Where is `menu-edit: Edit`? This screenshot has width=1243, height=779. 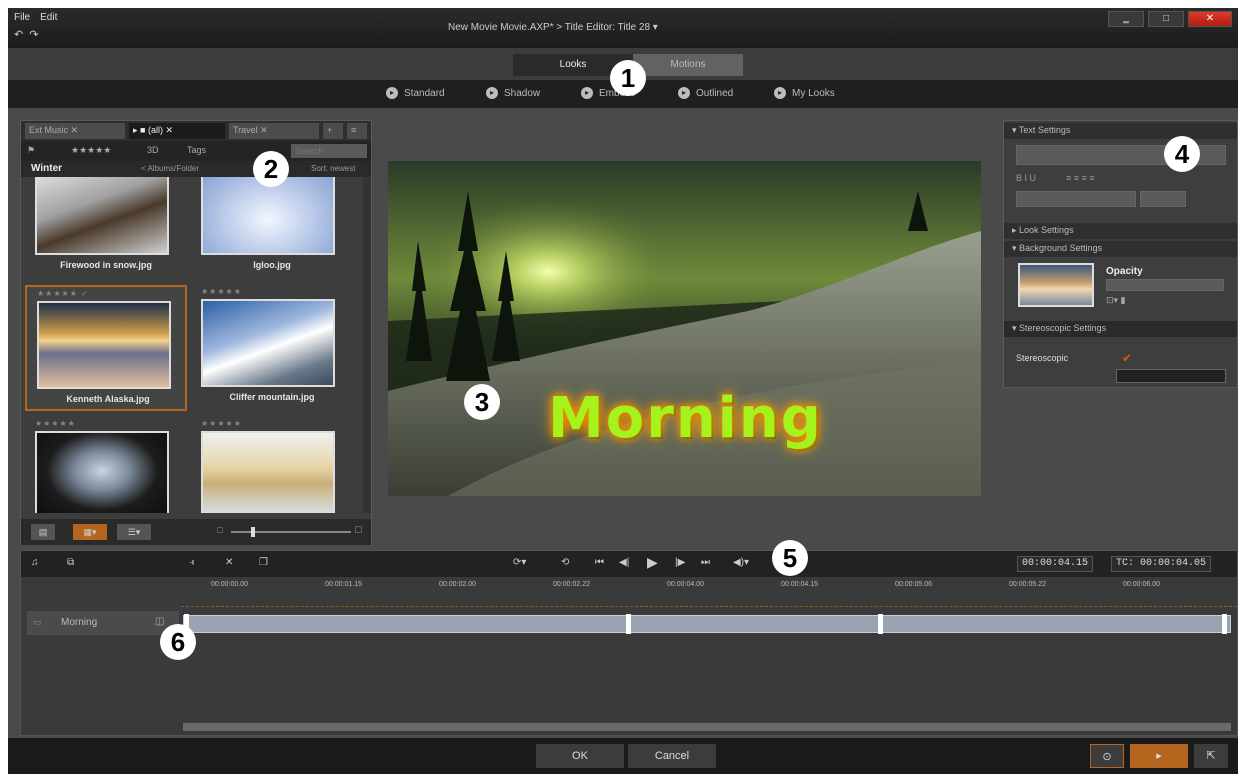
menu-edit: Edit is located at coordinates (48, 17).